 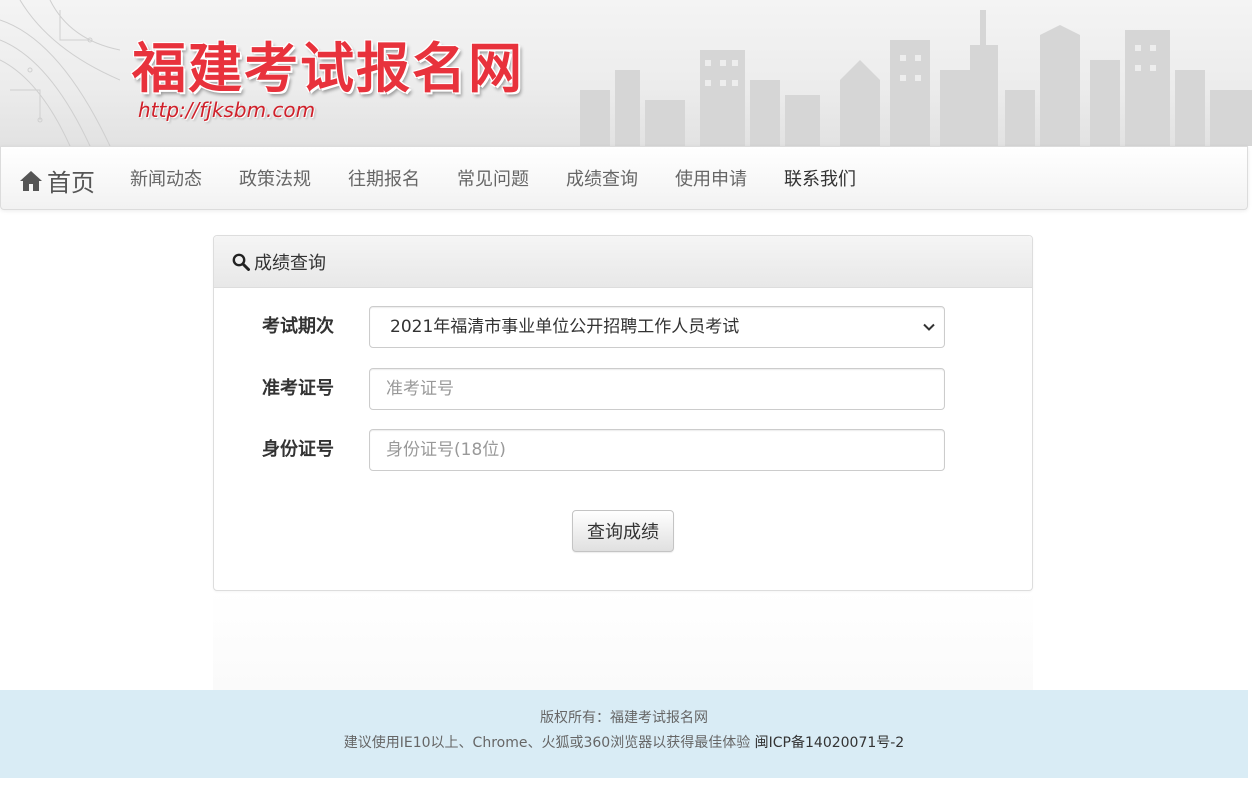 What do you see at coordinates (298, 449) in the screenshot?
I see `id-label: 身份证号` at bounding box center [298, 449].